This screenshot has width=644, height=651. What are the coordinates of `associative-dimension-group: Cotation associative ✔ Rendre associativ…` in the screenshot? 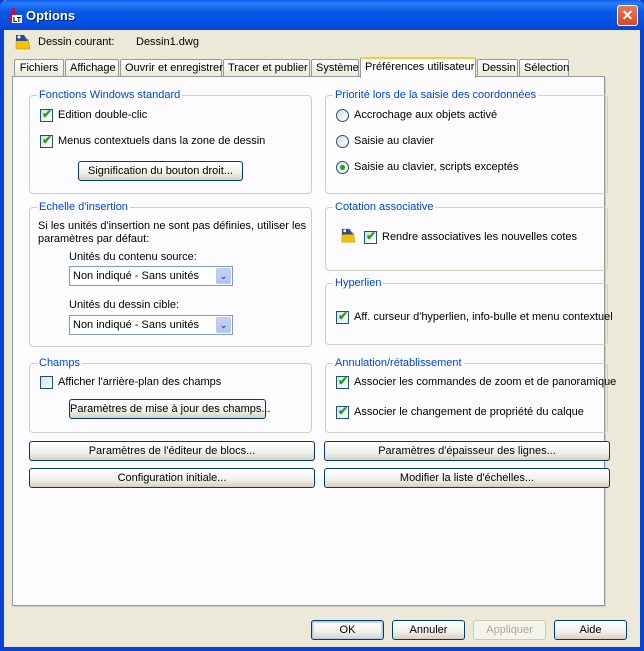 It's located at (466, 236).